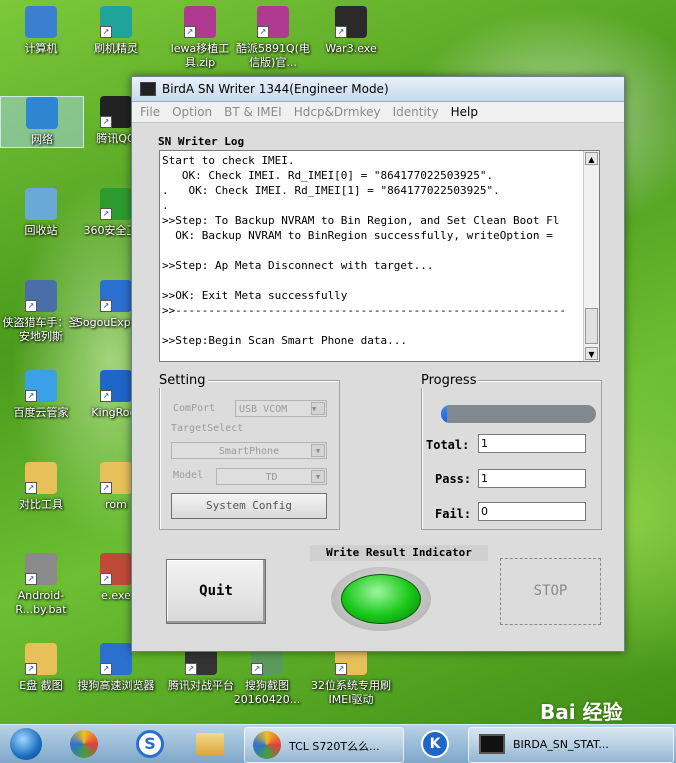  I want to click on start-button, so click(26, 744).